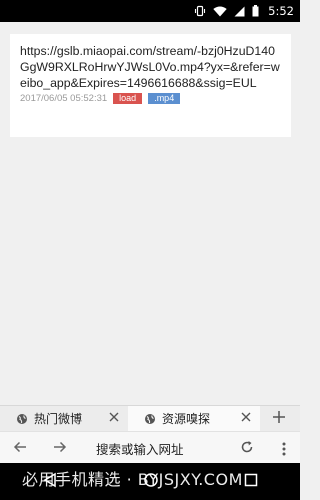 Image resolution: width=320 pixels, height=500 pixels. I want to click on overflow-menu-button, so click(284, 450).